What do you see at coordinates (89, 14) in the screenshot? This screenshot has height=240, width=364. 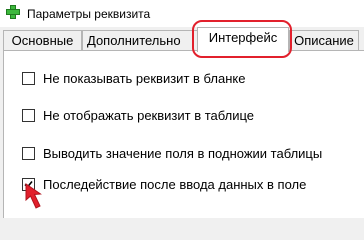 I see `window-title: Параметры реквизита` at bounding box center [89, 14].